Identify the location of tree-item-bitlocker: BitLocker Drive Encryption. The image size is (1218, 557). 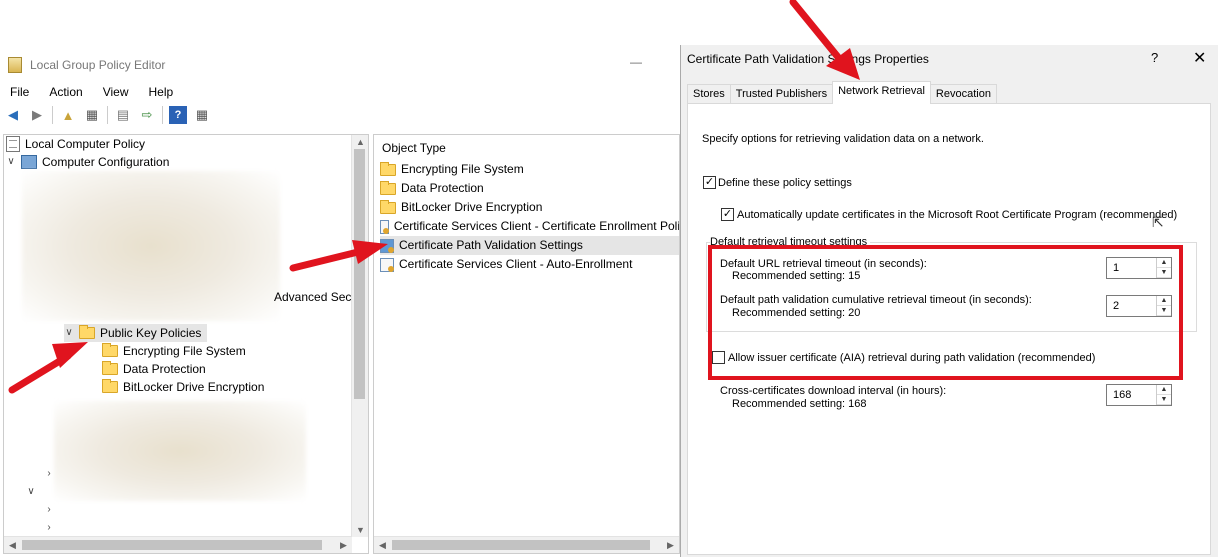
(183, 387).